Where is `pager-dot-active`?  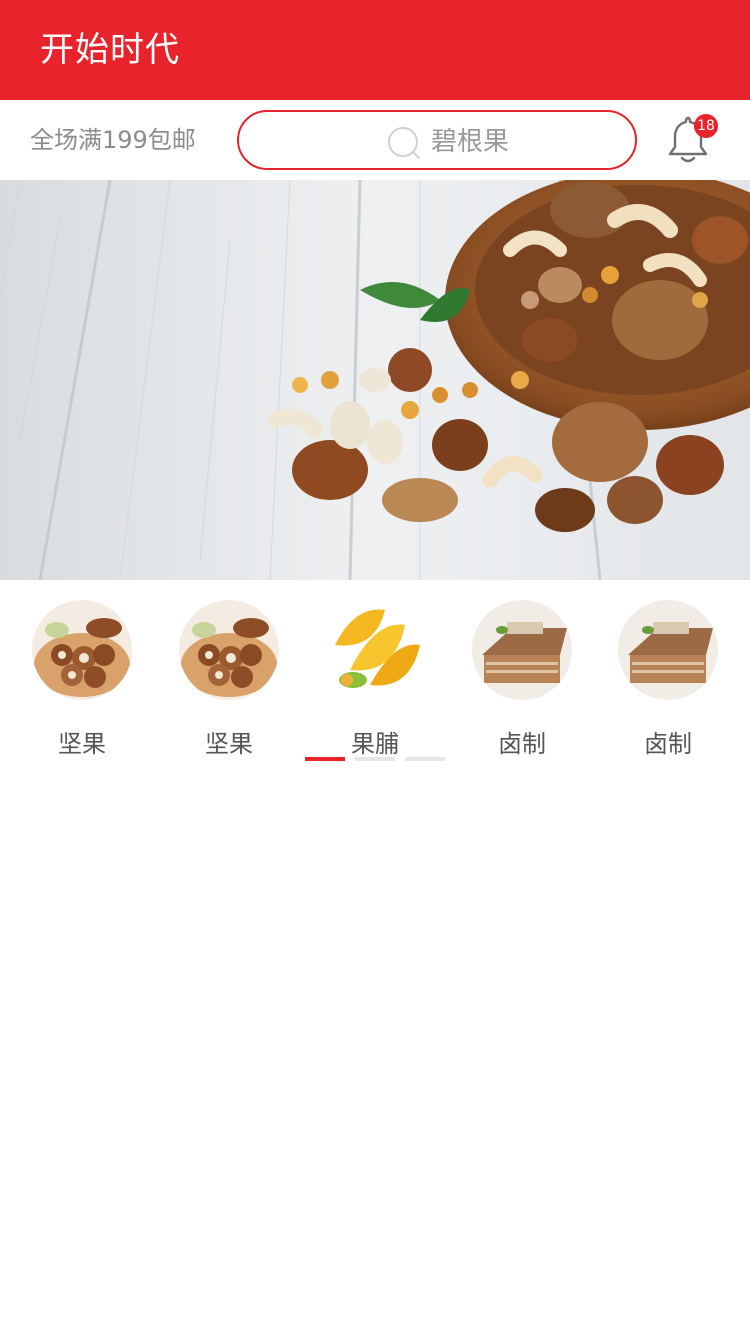
pager-dot-active is located at coordinates (325, 759).